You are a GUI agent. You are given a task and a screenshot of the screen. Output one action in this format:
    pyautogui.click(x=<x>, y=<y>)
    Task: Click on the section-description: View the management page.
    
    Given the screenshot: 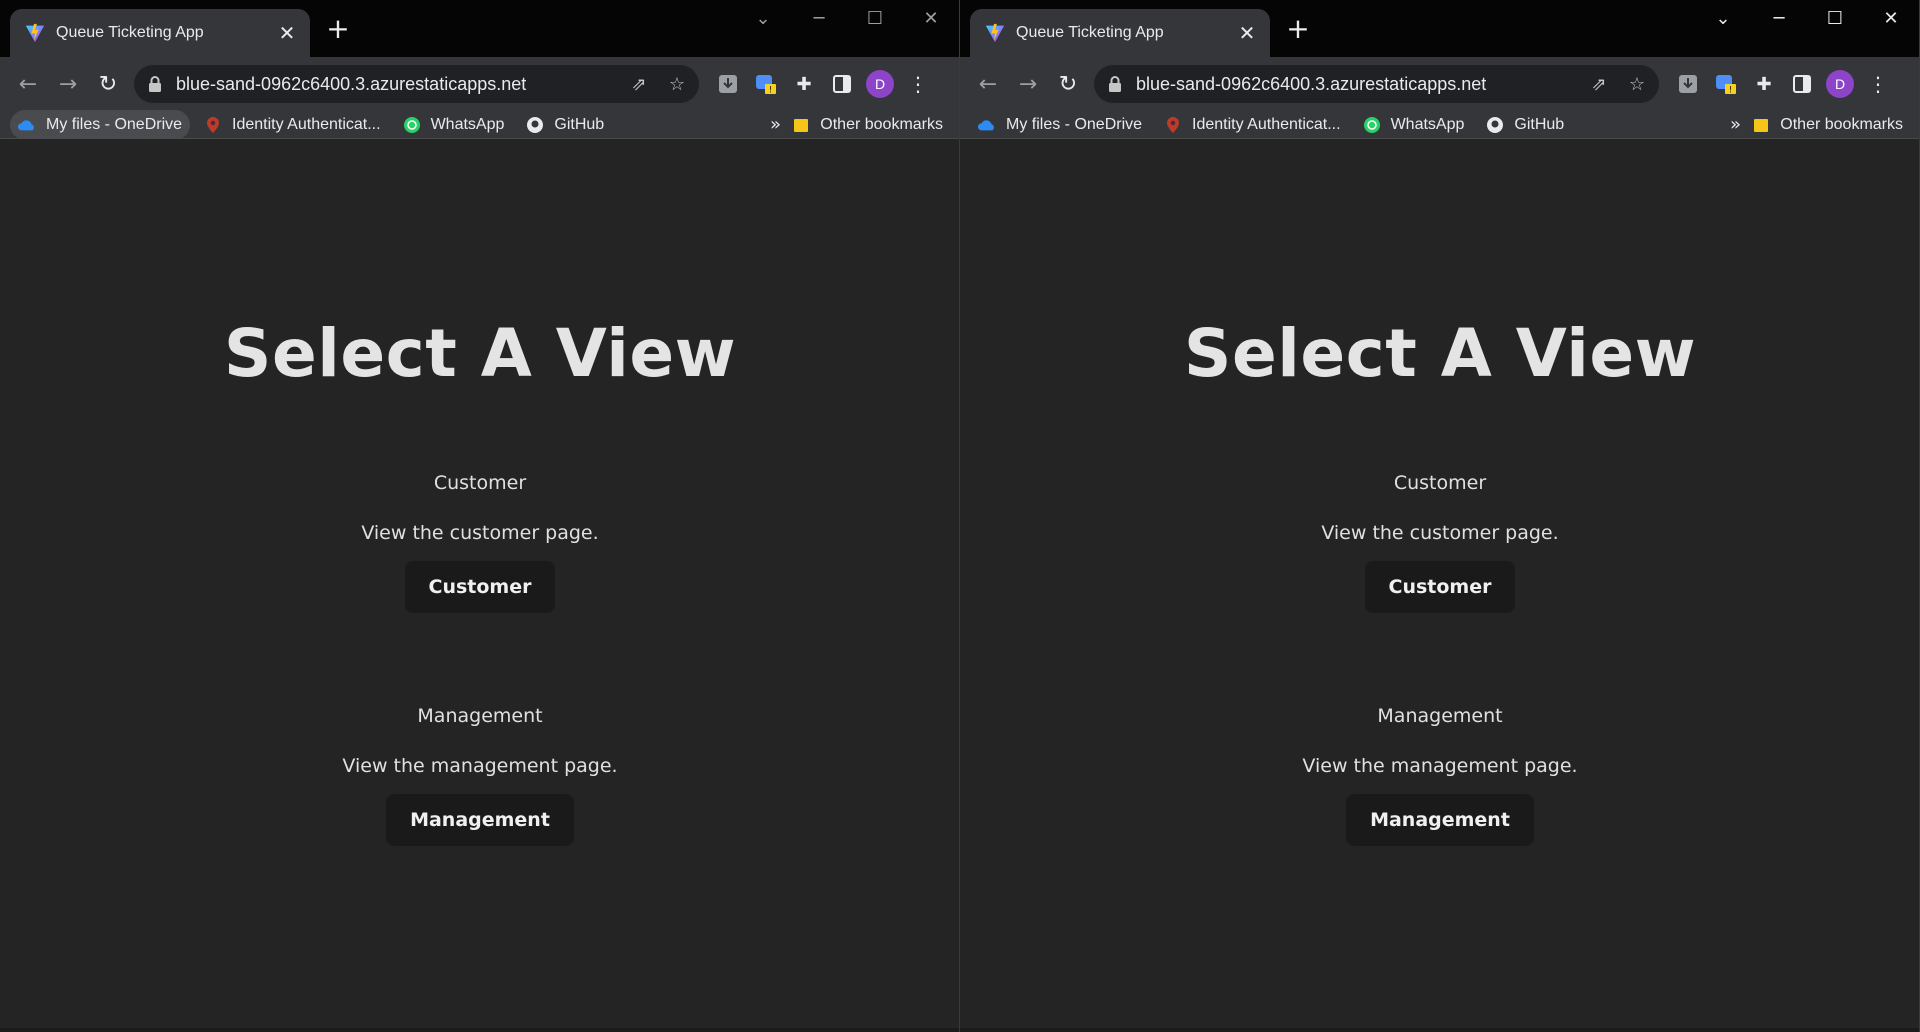 What is the action you would take?
    pyautogui.click(x=480, y=766)
    